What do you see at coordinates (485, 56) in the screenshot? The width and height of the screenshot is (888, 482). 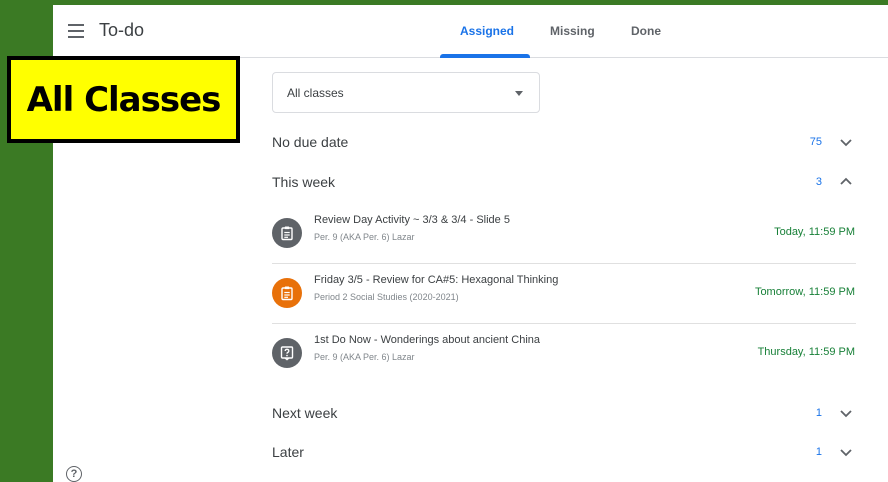 I see `active-tab-indicator` at bounding box center [485, 56].